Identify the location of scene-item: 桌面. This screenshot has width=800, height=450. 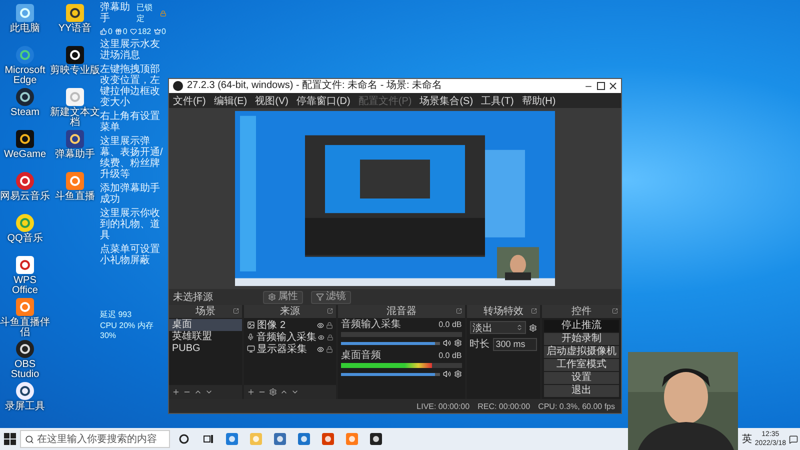
(205, 325).